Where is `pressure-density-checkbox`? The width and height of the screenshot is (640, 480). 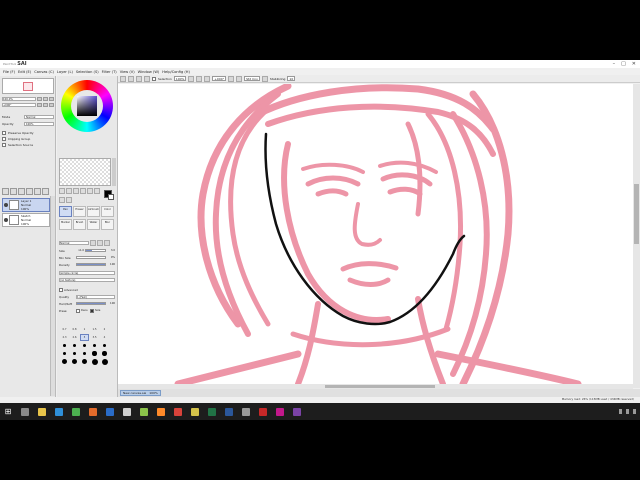
pressure-density-checkbox is located at coordinates (78, 310).